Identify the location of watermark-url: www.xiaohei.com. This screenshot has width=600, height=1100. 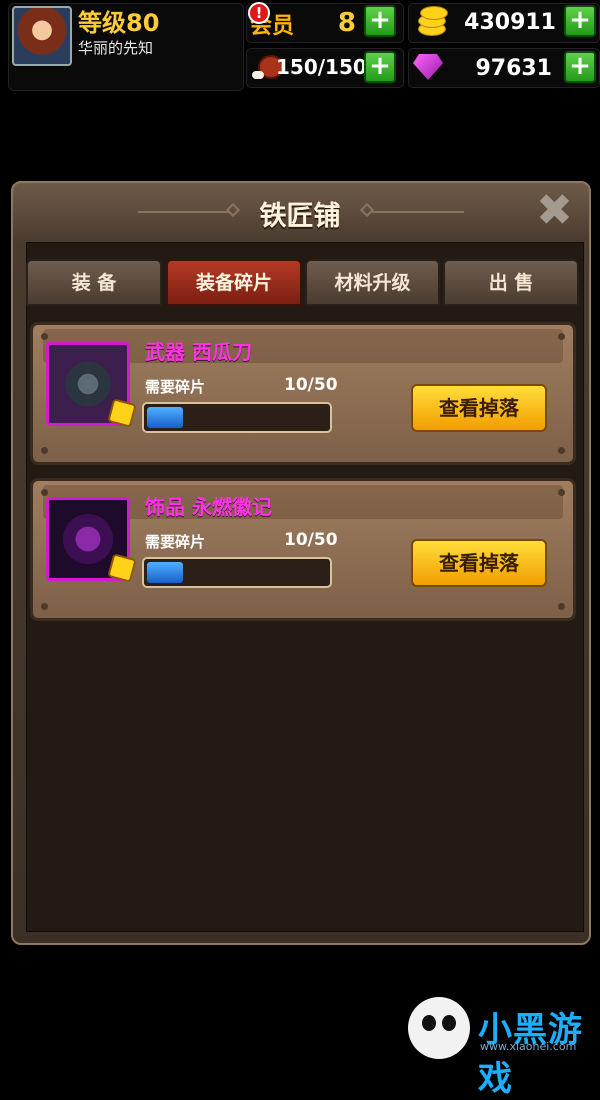
(528, 1046).